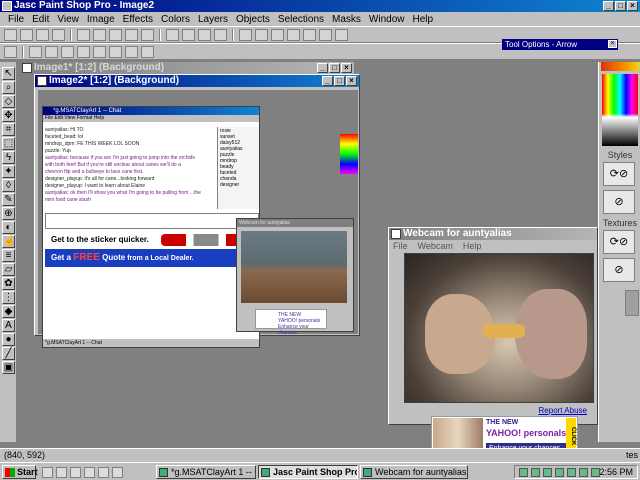 This screenshot has width=640, height=480. What do you see at coordinates (8, 353) in the screenshot?
I see `draw-tool-icon: ╱` at bounding box center [8, 353].